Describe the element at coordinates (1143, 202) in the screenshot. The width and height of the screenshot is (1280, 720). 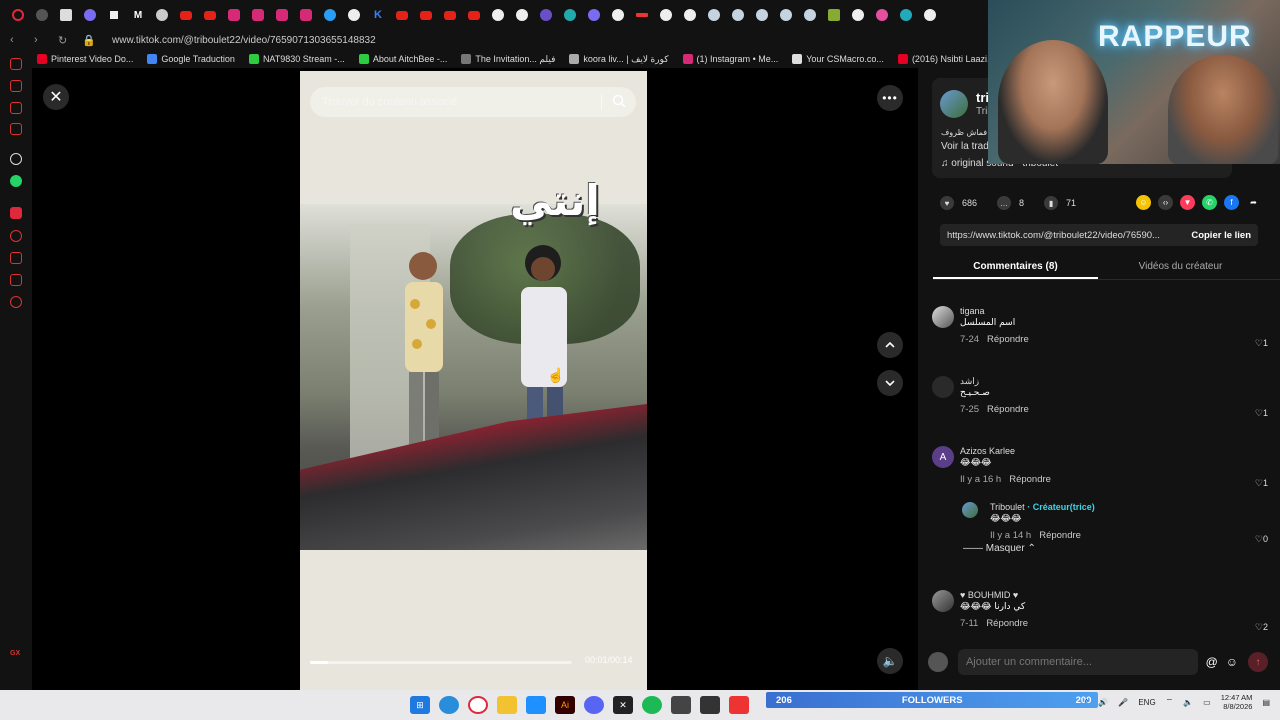
I see `coin-icon: ☺` at that location.